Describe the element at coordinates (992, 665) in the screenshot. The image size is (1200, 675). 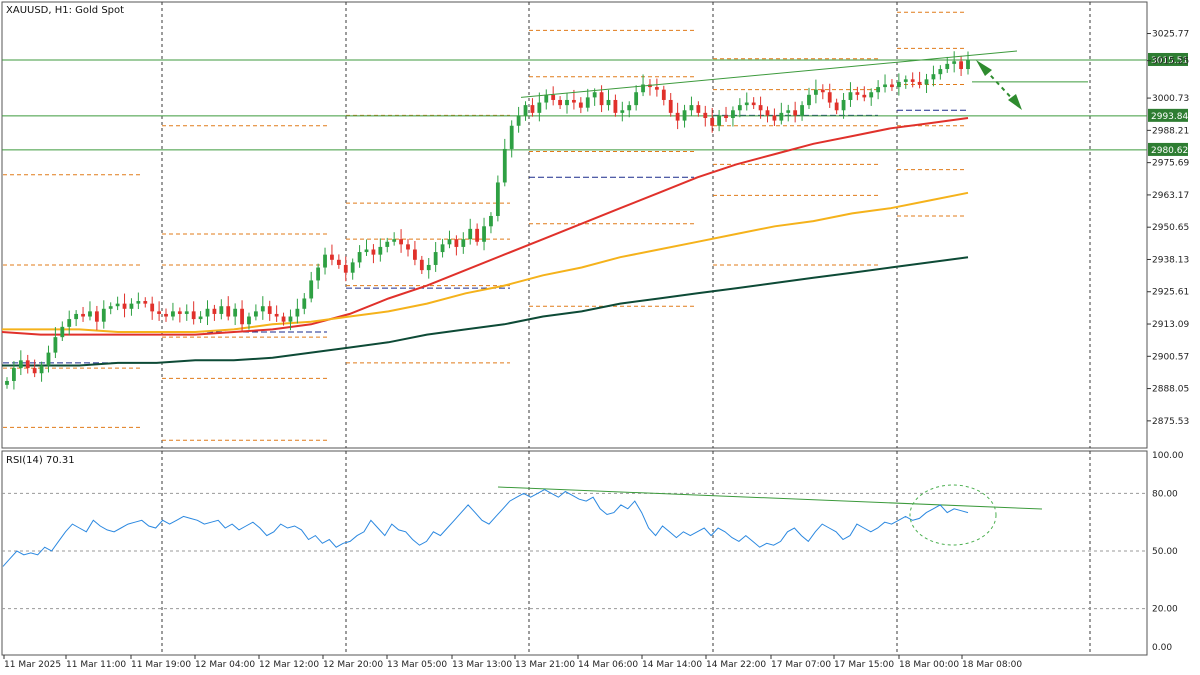
I see `time-tick-label: 18 Mar 08:00` at that location.